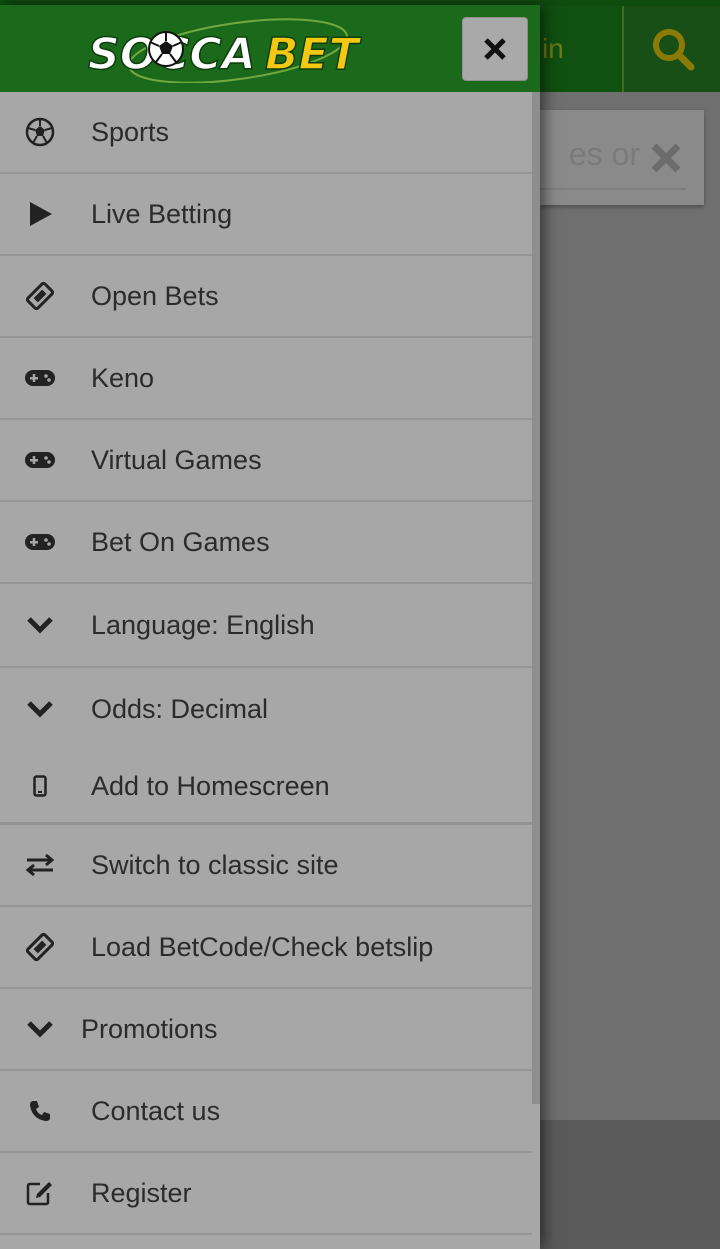 This screenshot has width=720, height=1249. What do you see at coordinates (674, 50) in the screenshot?
I see `search-icon` at bounding box center [674, 50].